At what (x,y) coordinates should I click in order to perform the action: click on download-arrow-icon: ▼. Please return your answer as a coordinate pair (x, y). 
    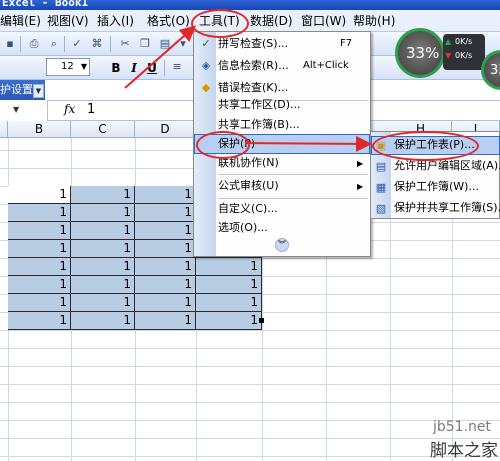
    Looking at the image, I should click on (448, 55).